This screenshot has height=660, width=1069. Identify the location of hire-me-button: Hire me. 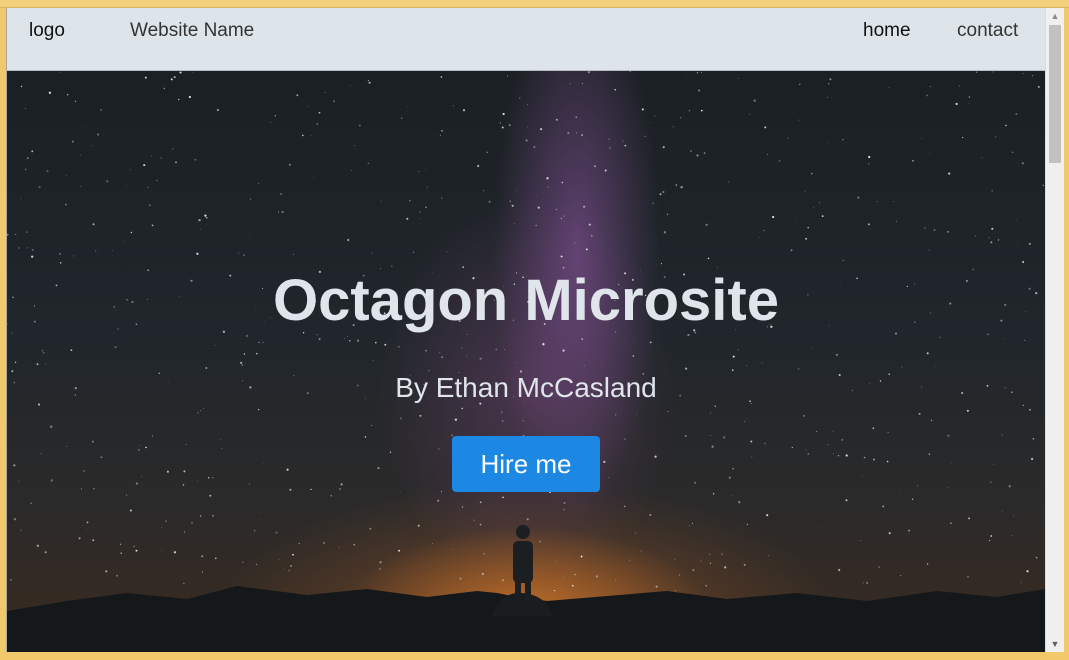
(526, 464).